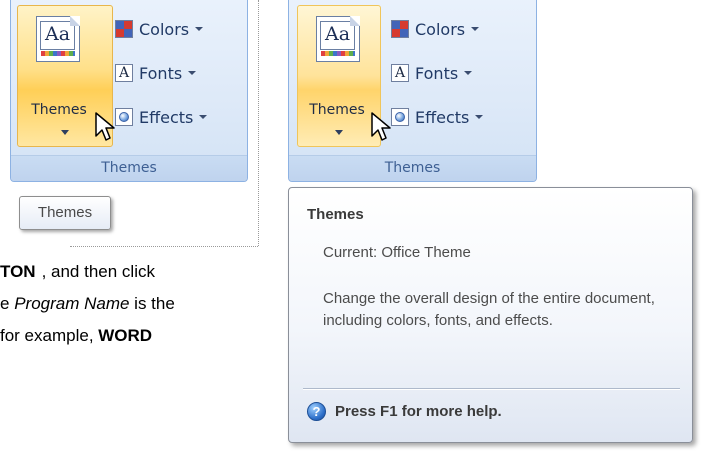 This screenshot has width=705, height=466. What do you see at coordinates (491, 389) in the screenshot?
I see `supertip-divider` at bounding box center [491, 389].